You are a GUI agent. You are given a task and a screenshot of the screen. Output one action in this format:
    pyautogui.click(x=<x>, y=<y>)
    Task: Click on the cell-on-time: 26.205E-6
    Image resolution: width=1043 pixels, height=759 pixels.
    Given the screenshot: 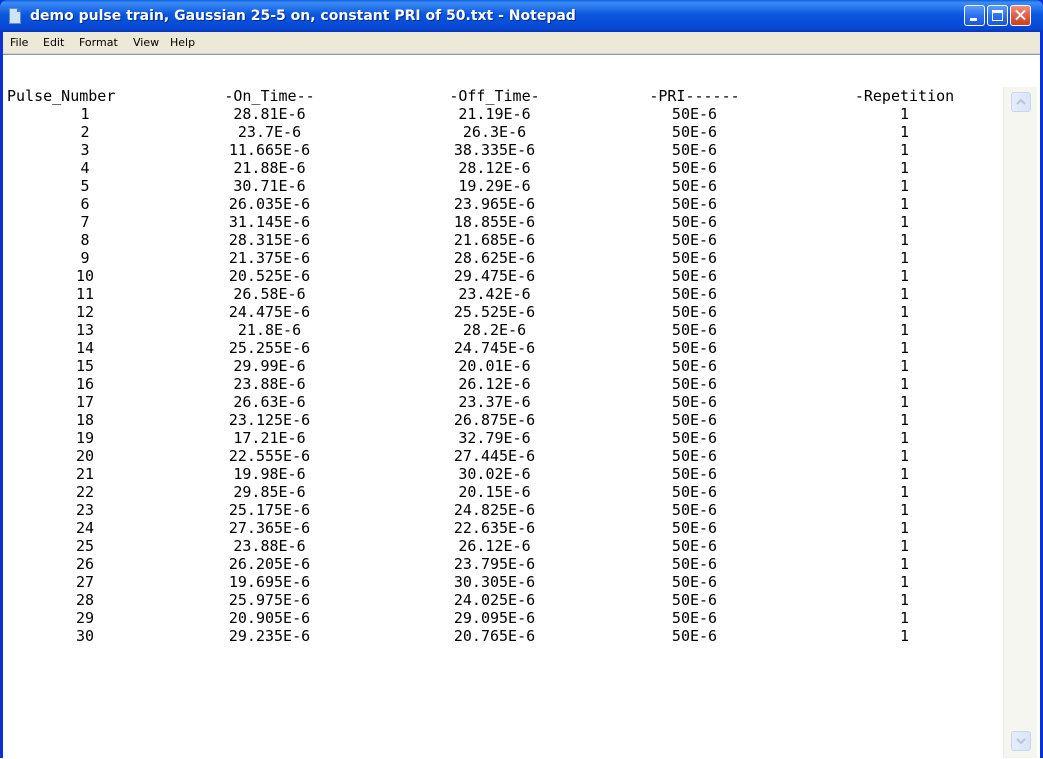 What is the action you would take?
    pyautogui.click(x=269, y=564)
    